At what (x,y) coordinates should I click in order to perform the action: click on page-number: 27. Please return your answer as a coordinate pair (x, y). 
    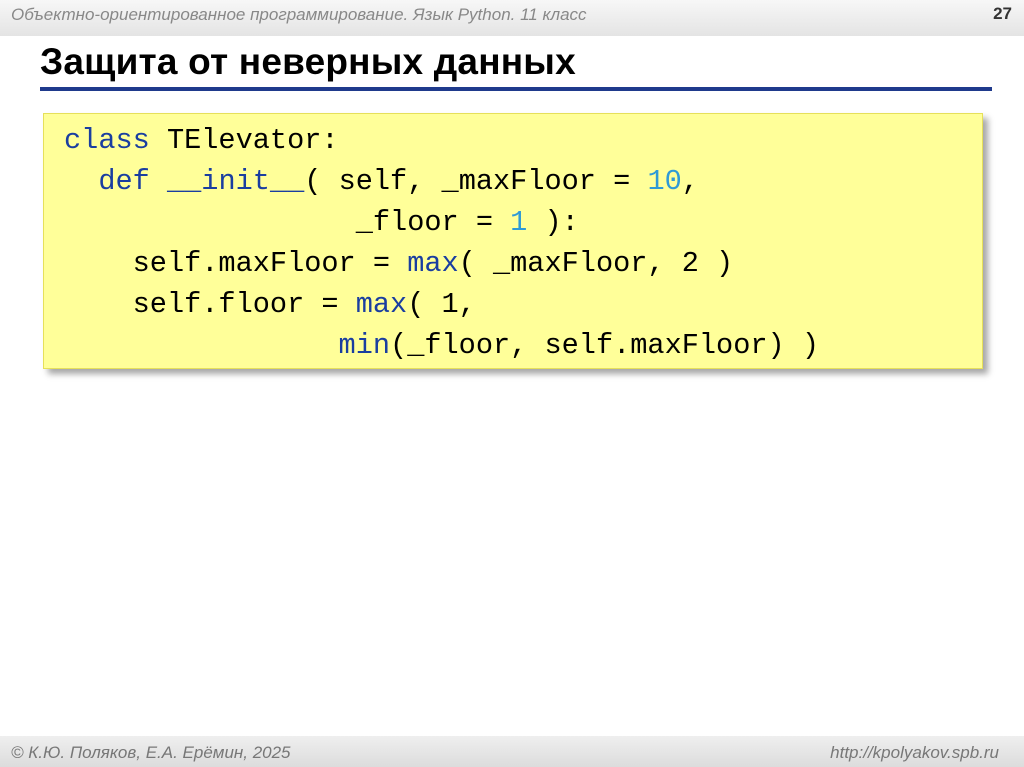
    Looking at the image, I should click on (1002, 13).